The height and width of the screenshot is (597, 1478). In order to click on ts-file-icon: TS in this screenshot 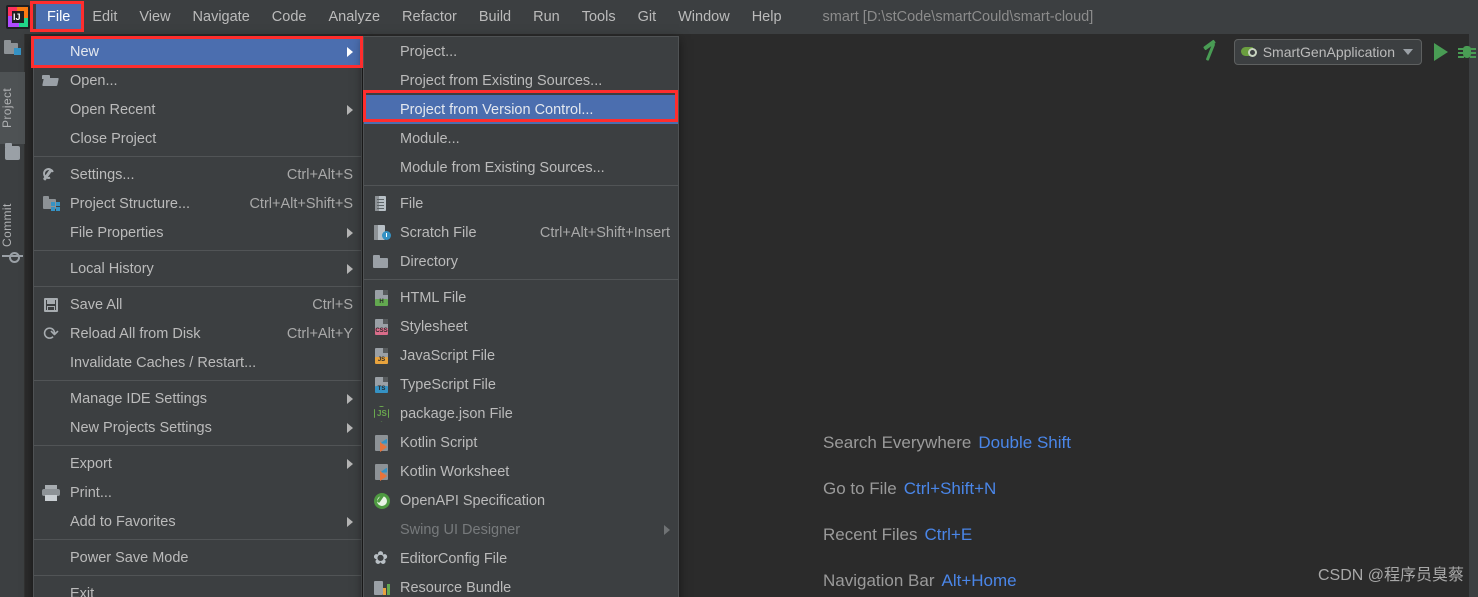, I will do `click(383, 384)`.